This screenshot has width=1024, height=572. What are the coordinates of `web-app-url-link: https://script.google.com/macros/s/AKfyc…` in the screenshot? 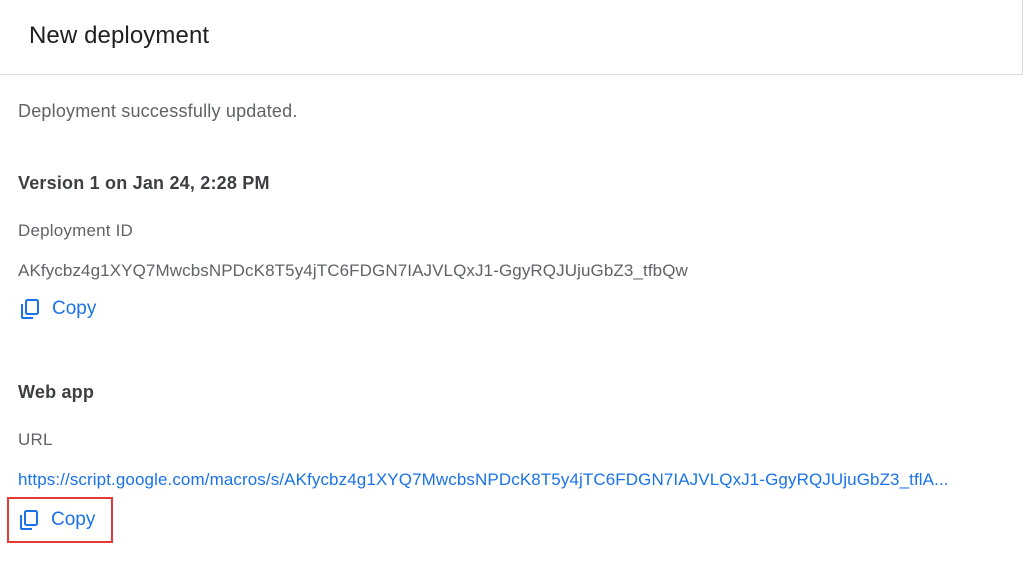 It's located at (510, 480).